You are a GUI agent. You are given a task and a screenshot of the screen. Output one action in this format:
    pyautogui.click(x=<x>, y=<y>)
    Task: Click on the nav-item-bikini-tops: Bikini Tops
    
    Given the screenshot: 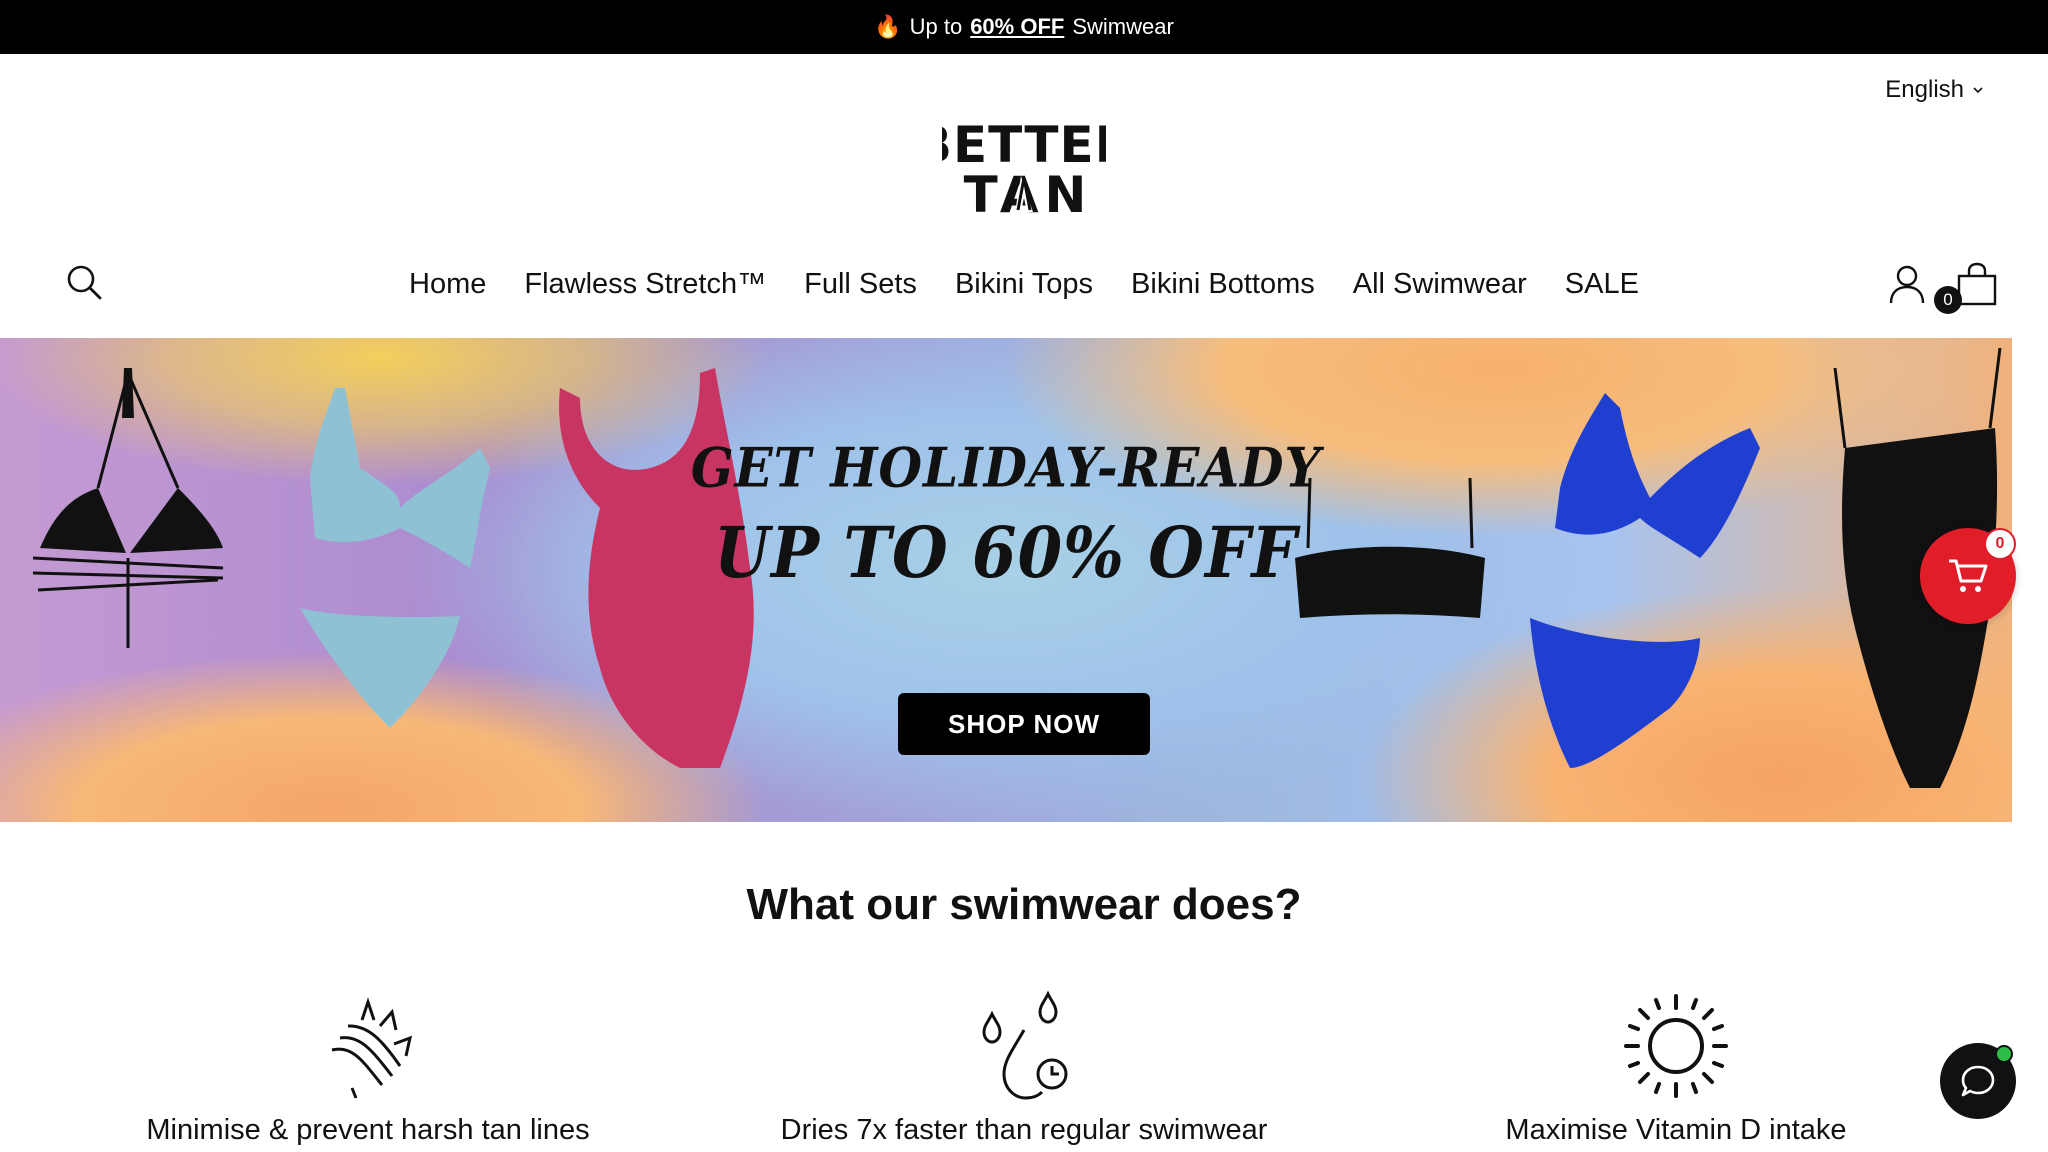 What is the action you would take?
    pyautogui.click(x=1024, y=284)
    